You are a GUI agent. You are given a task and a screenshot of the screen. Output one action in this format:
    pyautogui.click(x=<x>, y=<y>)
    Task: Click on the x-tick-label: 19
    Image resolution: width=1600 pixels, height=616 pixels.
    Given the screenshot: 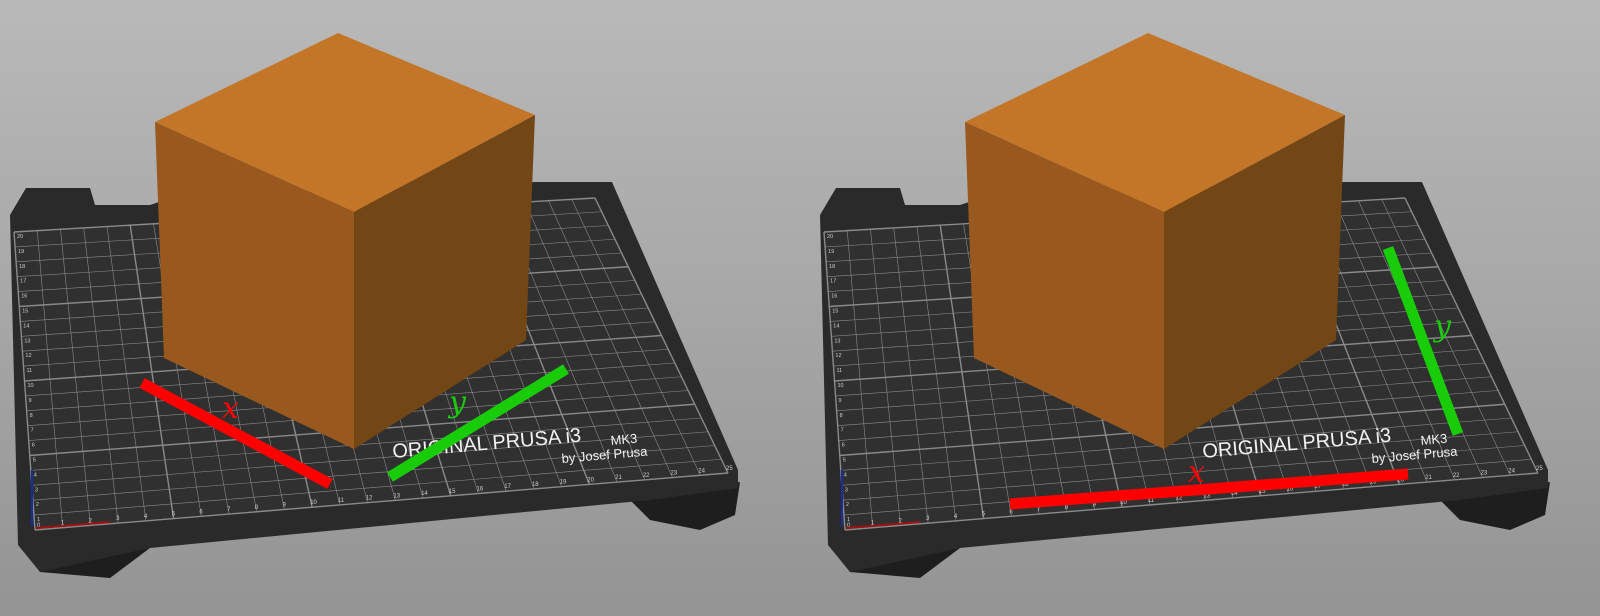 What is the action you would take?
    pyautogui.click(x=563, y=483)
    